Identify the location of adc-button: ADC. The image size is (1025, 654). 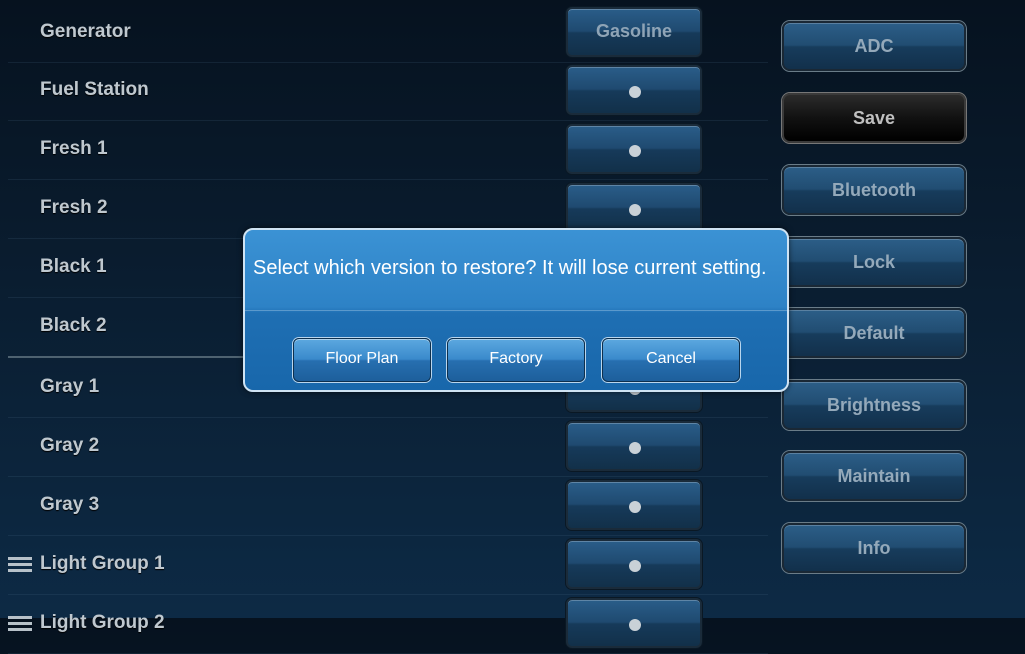
(874, 46).